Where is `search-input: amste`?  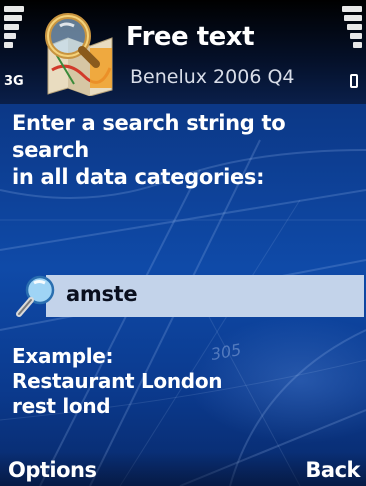
search-input: amste is located at coordinates (205, 296).